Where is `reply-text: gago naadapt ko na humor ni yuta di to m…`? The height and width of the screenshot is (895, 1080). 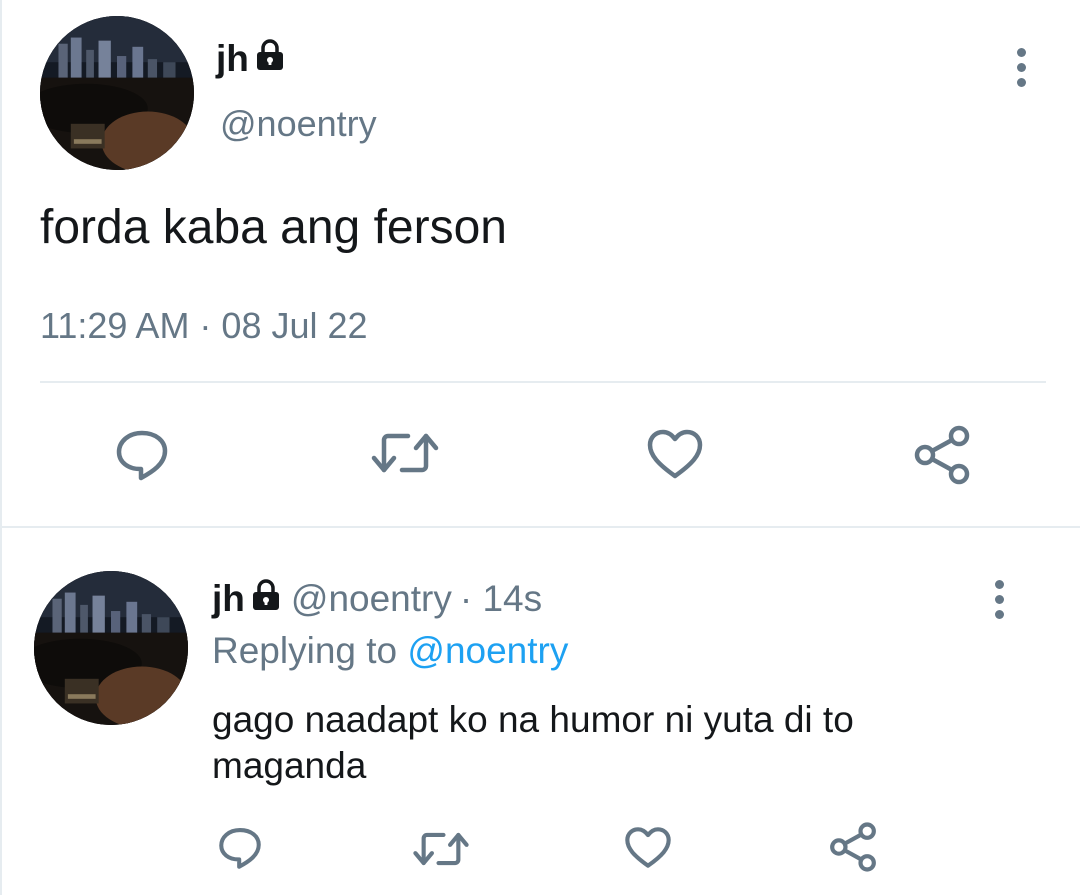
reply-text: gago naadapt ko na humor ni yuta di to m… is located at coordinates (533, 742).